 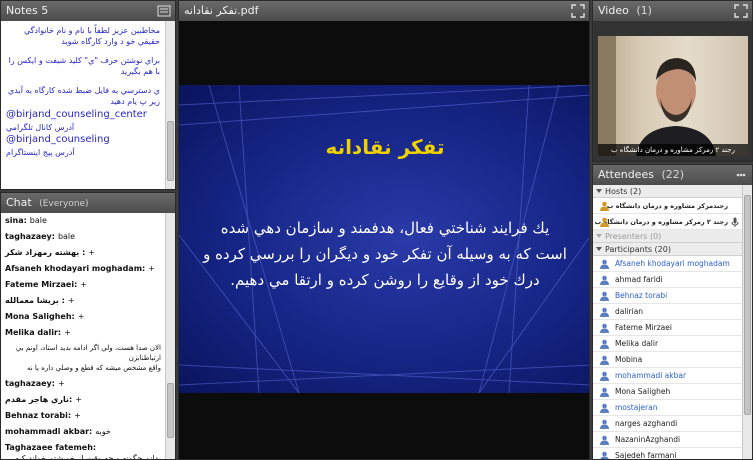 What do you see at coordinates (604, 222) in the screenshot?
I see `host-icon` at bounding box center [604, 222].